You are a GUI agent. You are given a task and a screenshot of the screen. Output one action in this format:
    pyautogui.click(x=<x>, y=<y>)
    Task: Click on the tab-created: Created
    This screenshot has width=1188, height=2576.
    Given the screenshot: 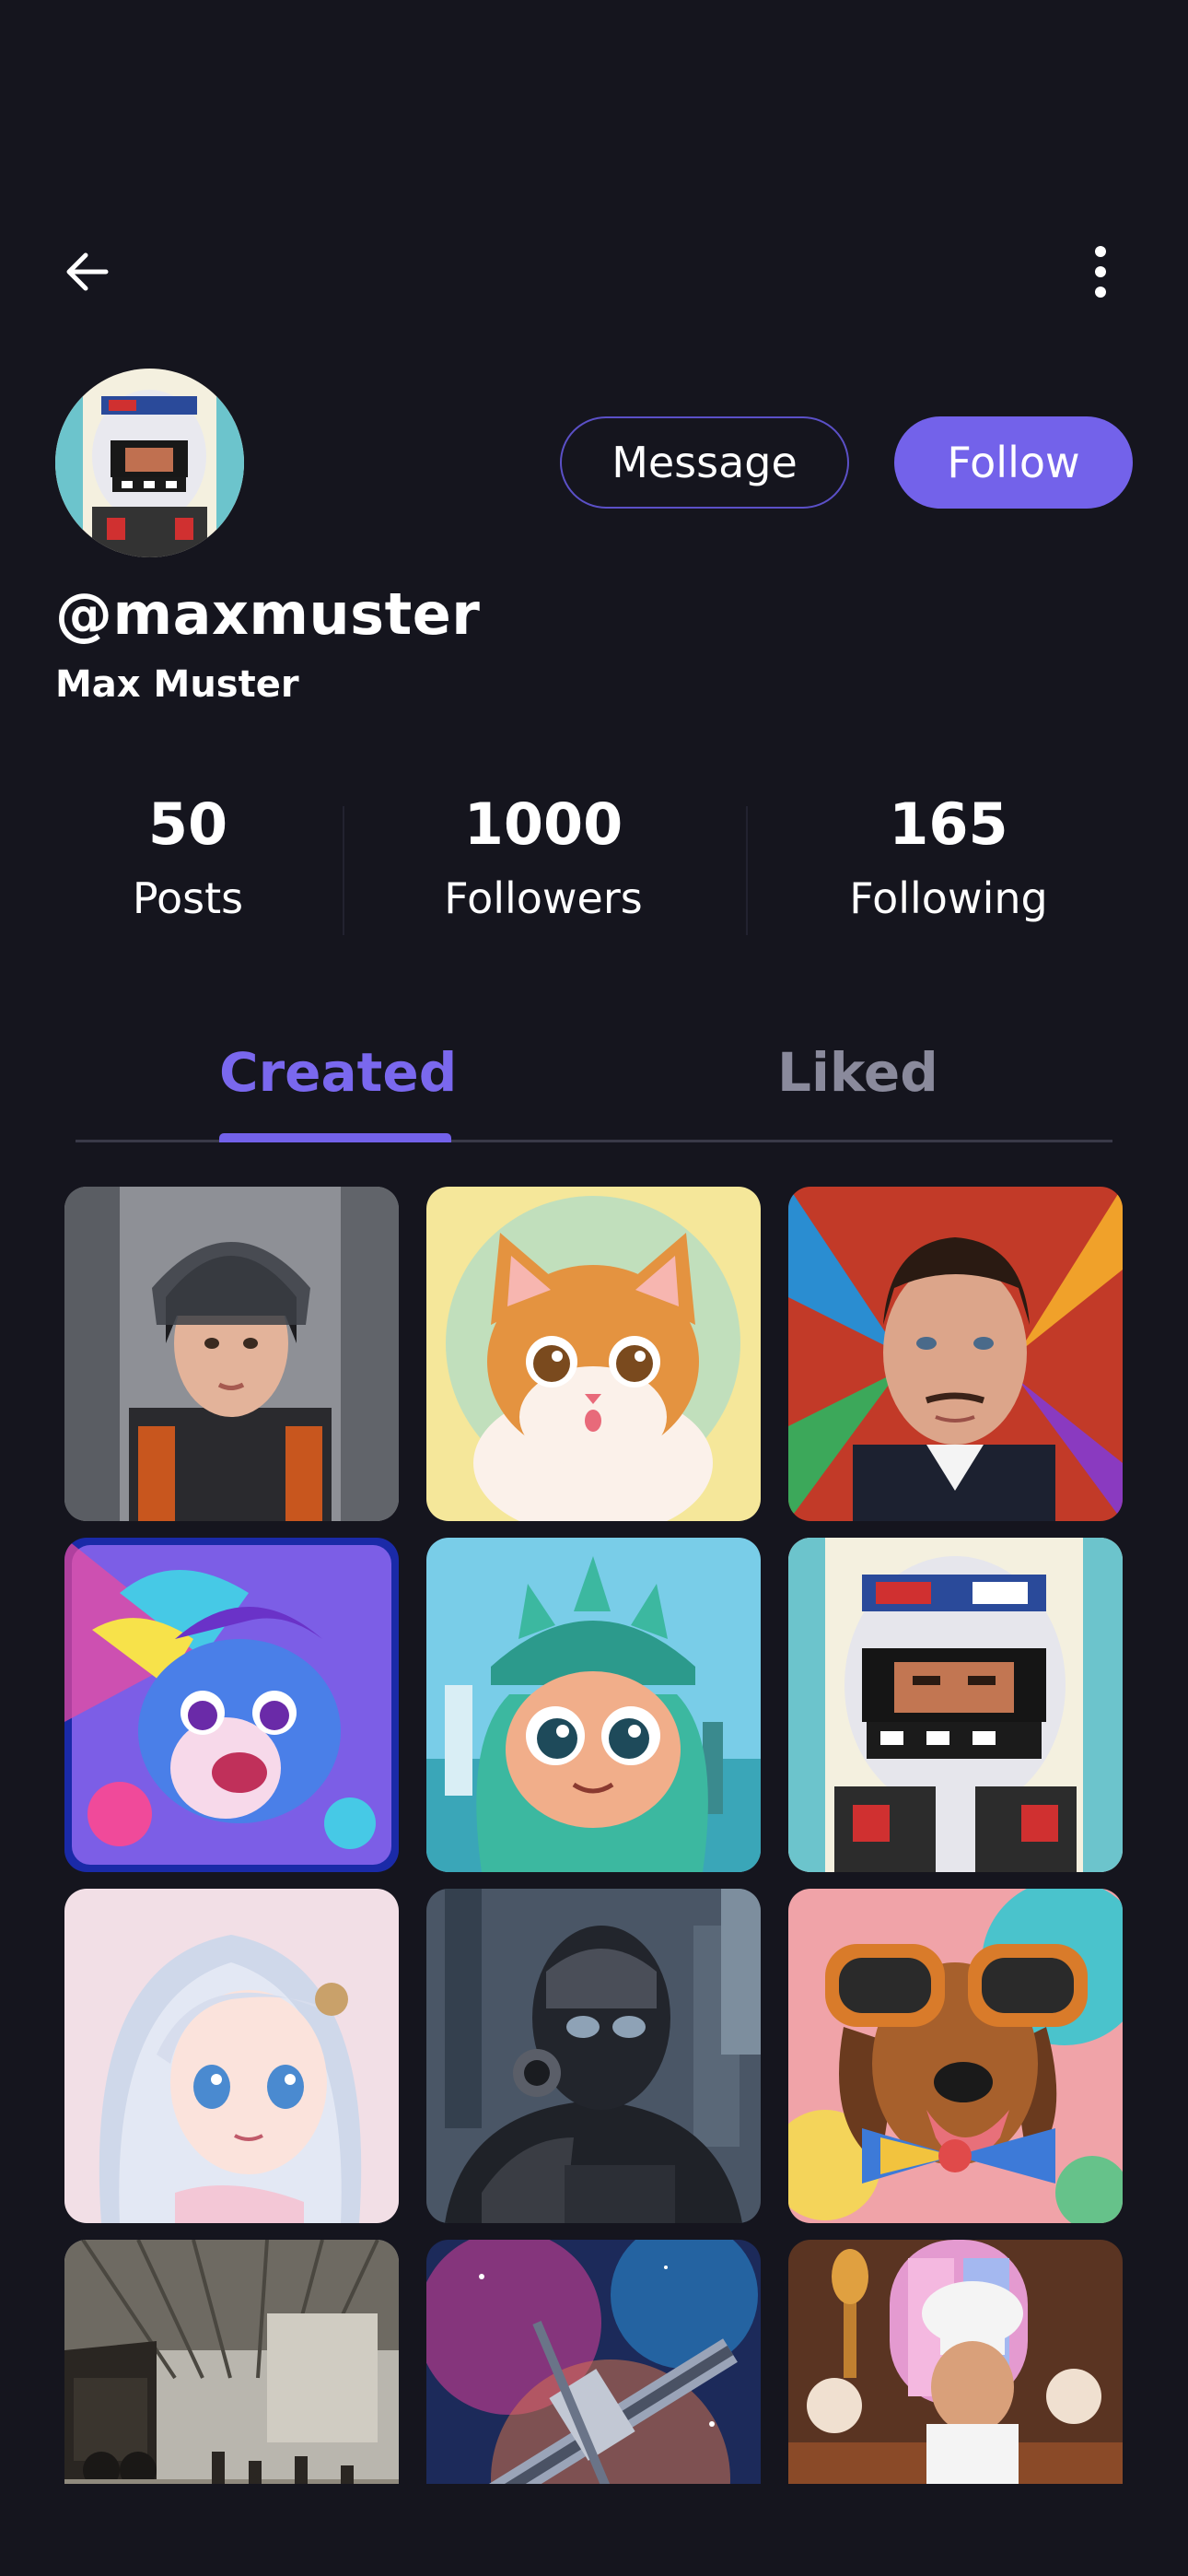 What is the action you would take?
    pyautogui.click(x=338, y=1072)
    